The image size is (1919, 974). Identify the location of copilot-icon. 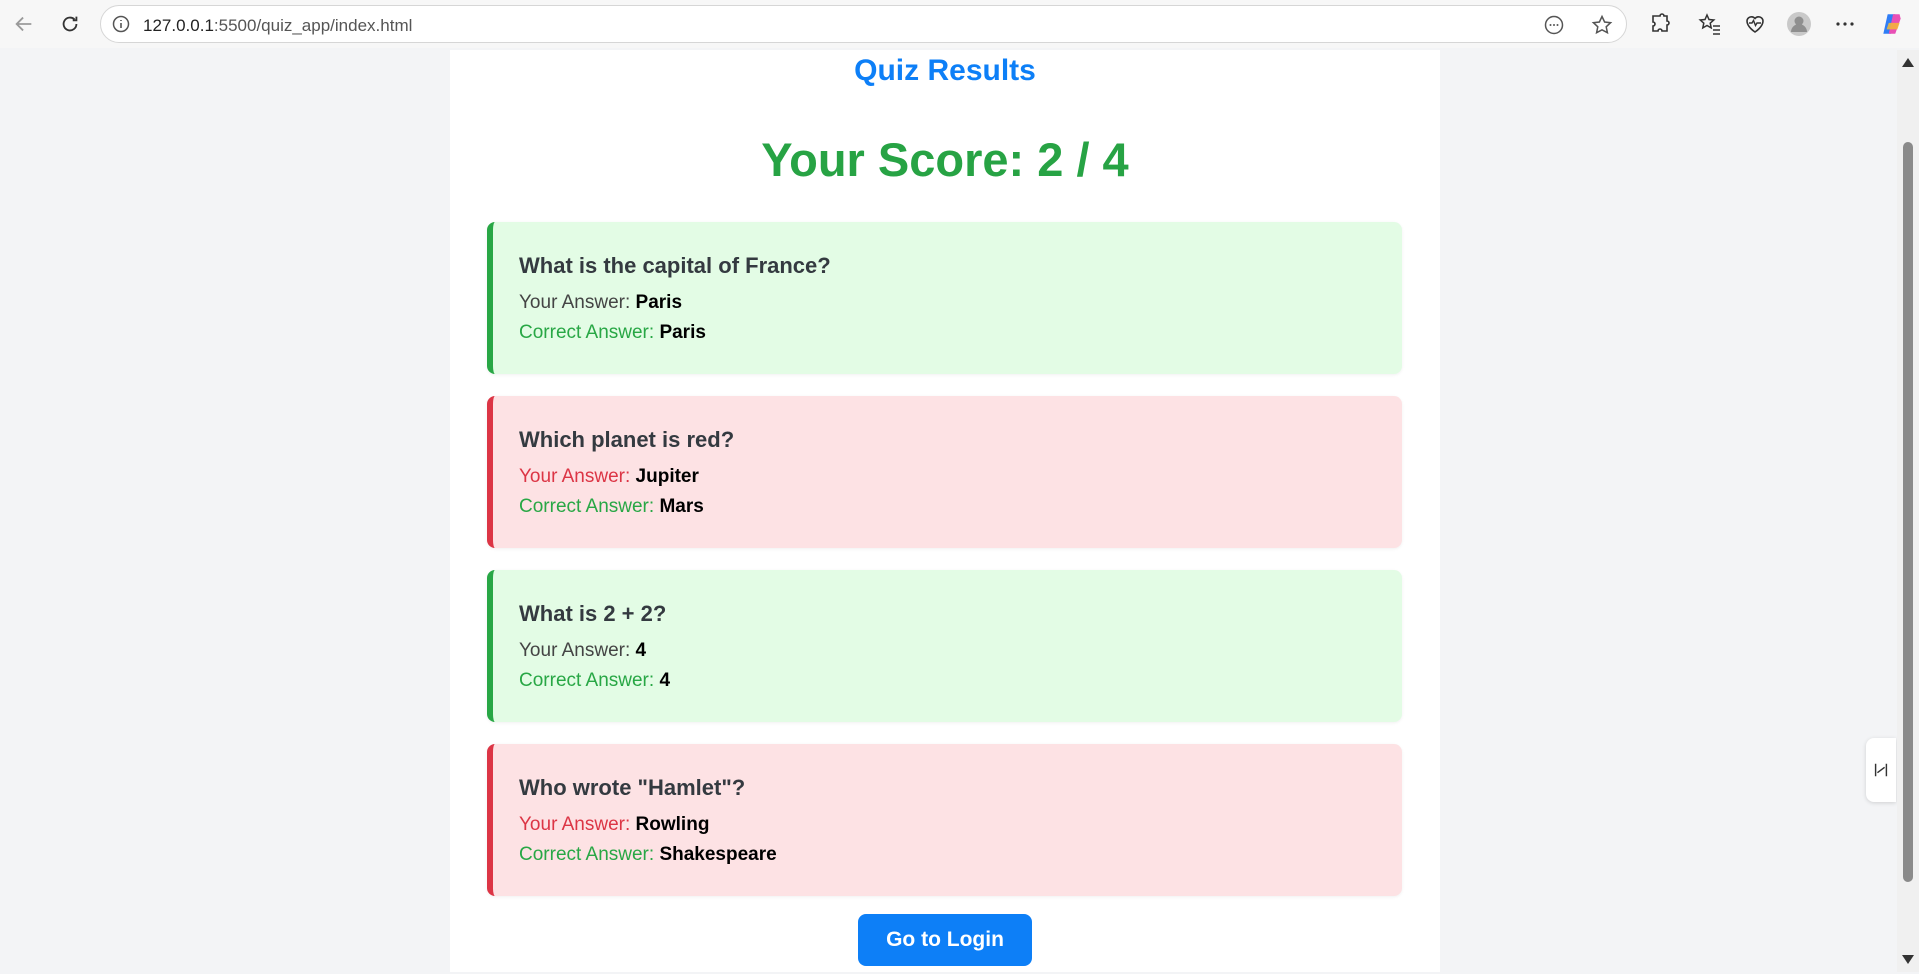
(1892, 24).